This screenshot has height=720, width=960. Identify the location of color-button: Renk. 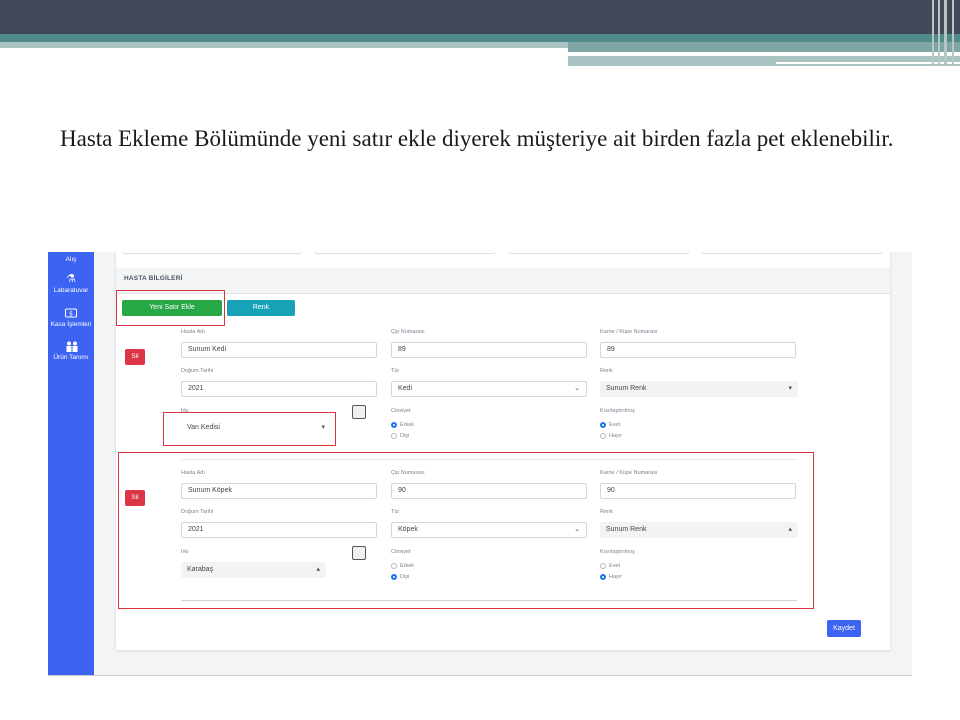
(261, 308).